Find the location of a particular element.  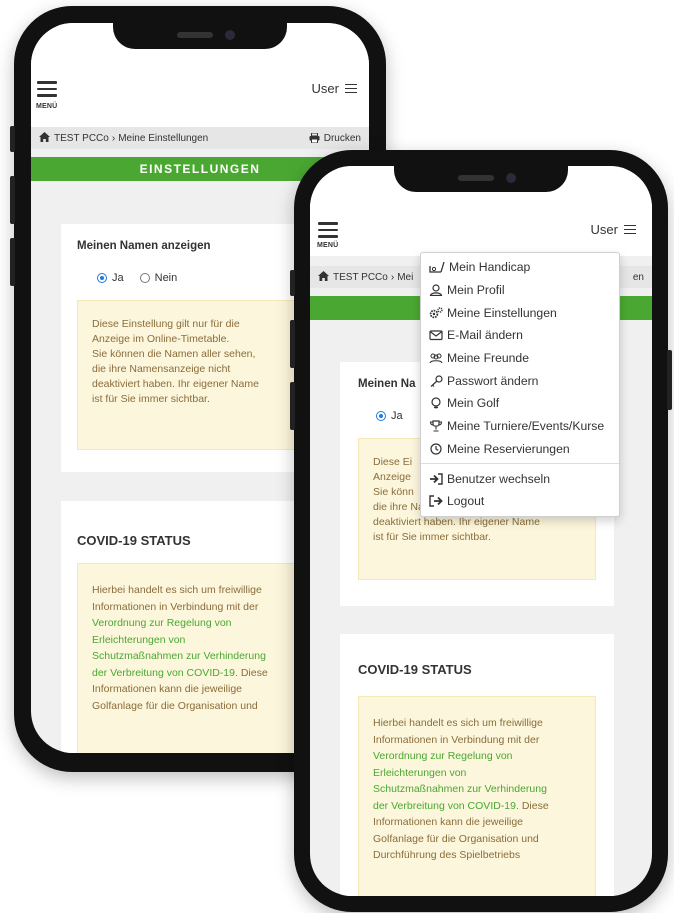

name-display-radio-group: Ja Nein is located at coordinates (137, 278).